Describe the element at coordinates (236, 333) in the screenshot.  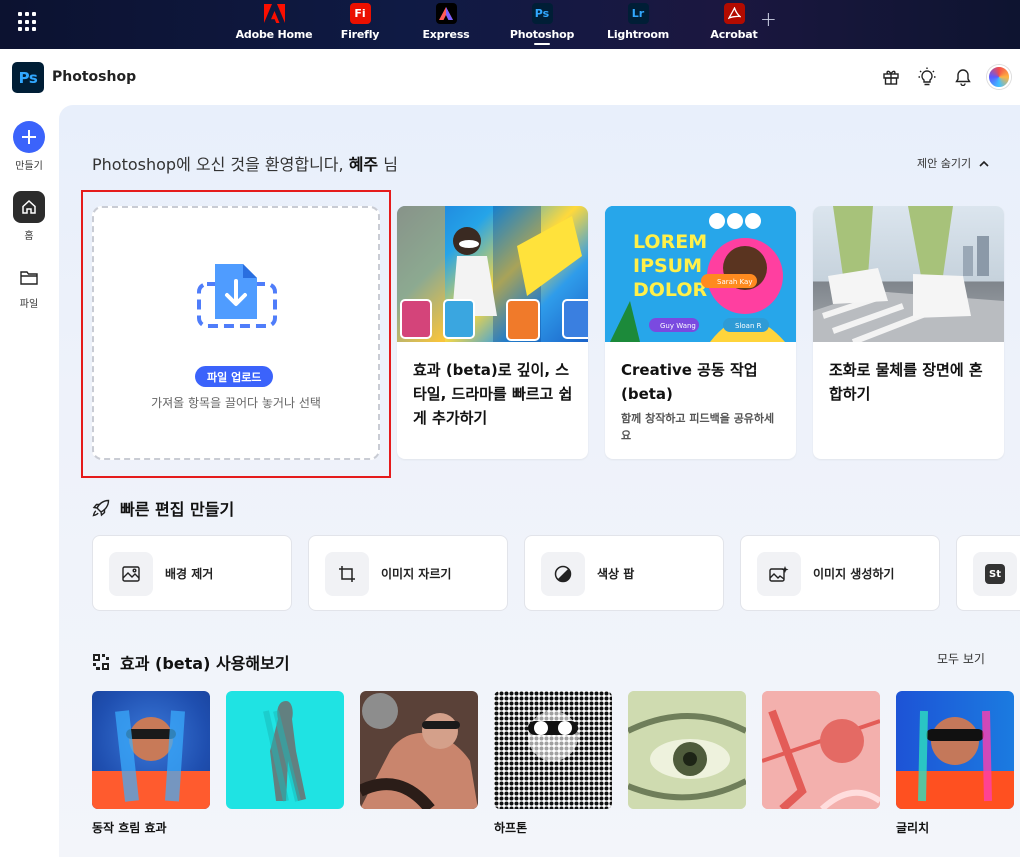
I see `upload-dropzone: 파일 업로드 가져올 항목을 끌어다 놓거나 선택` at that location.